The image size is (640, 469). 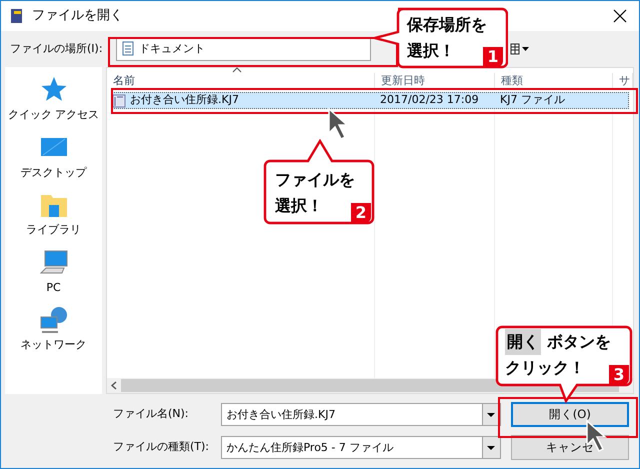 What do you see at coordinates (243, 49) in the screenshot?
I see `location-dropdown: ドキュメント` at bounding box center [243, 49].